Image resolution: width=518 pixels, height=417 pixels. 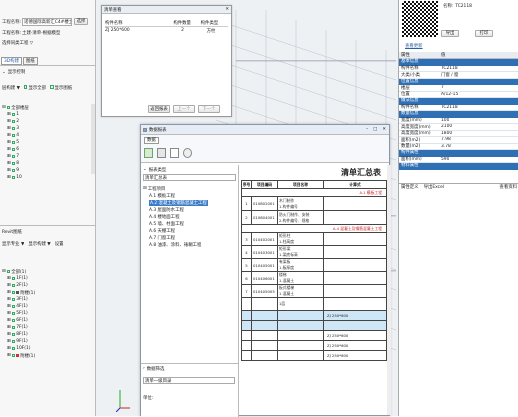 What do you see at coordinates (442, 87) in the screenshot?
I see `property-value: 7` at bounding box center [442, 87].